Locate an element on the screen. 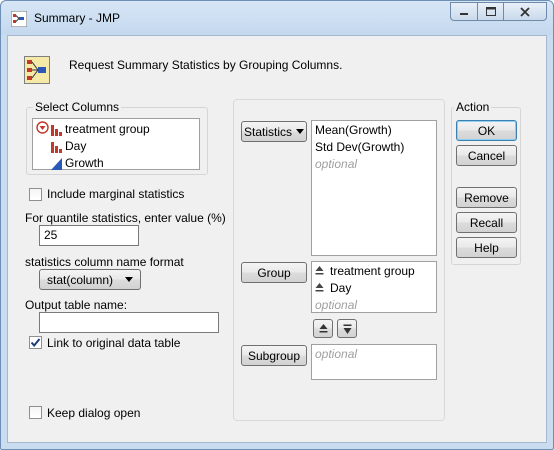 The width and height of the screenshot is (554, 450). statistics-button: Statistics is located at coordinates (274, 131).